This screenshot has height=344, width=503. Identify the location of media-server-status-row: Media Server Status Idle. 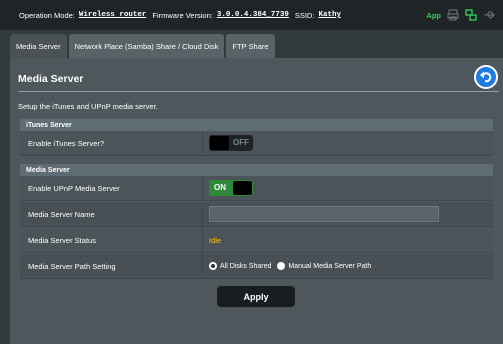
(256, 240).